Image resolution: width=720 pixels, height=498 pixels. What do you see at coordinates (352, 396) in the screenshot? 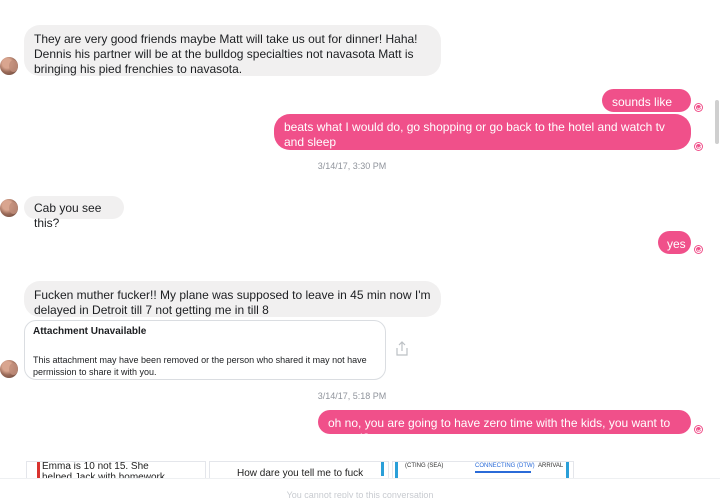
I see `timestamp: 3/14/17, 5:18 PM` at bounding box center [352, 396].